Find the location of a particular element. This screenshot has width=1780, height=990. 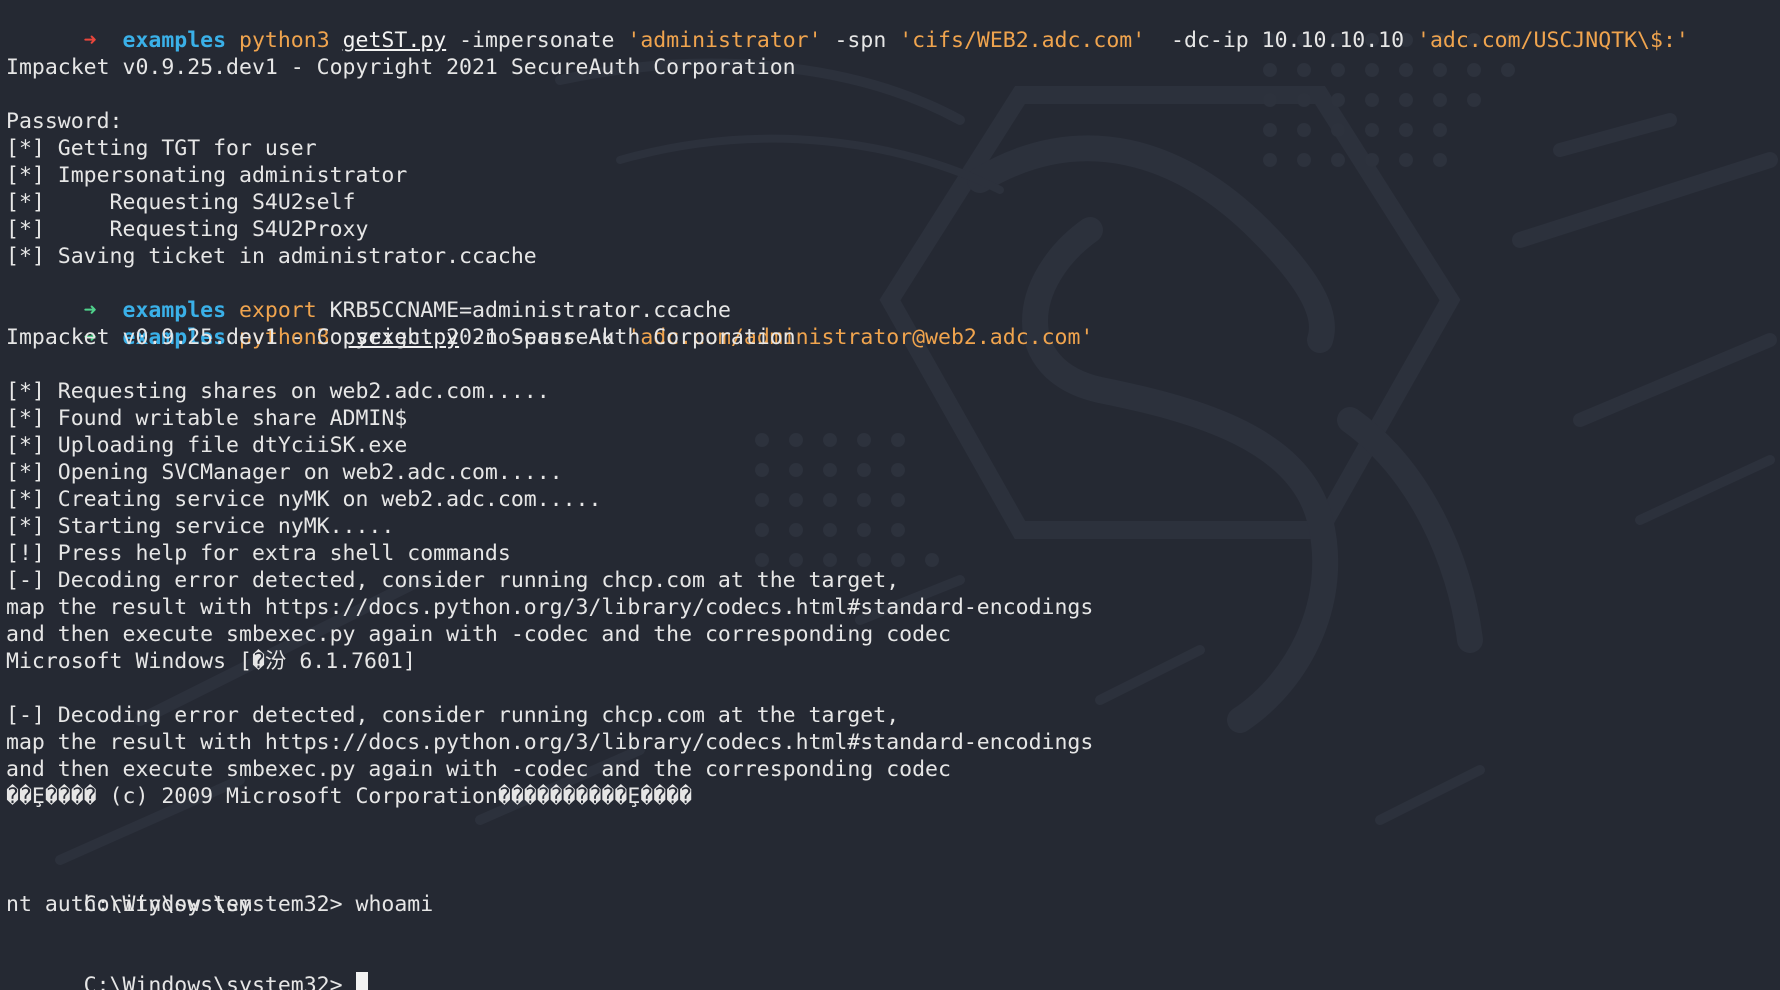

shell-prompt: C:\Windows\system32> is located at coordinates (219, 981).